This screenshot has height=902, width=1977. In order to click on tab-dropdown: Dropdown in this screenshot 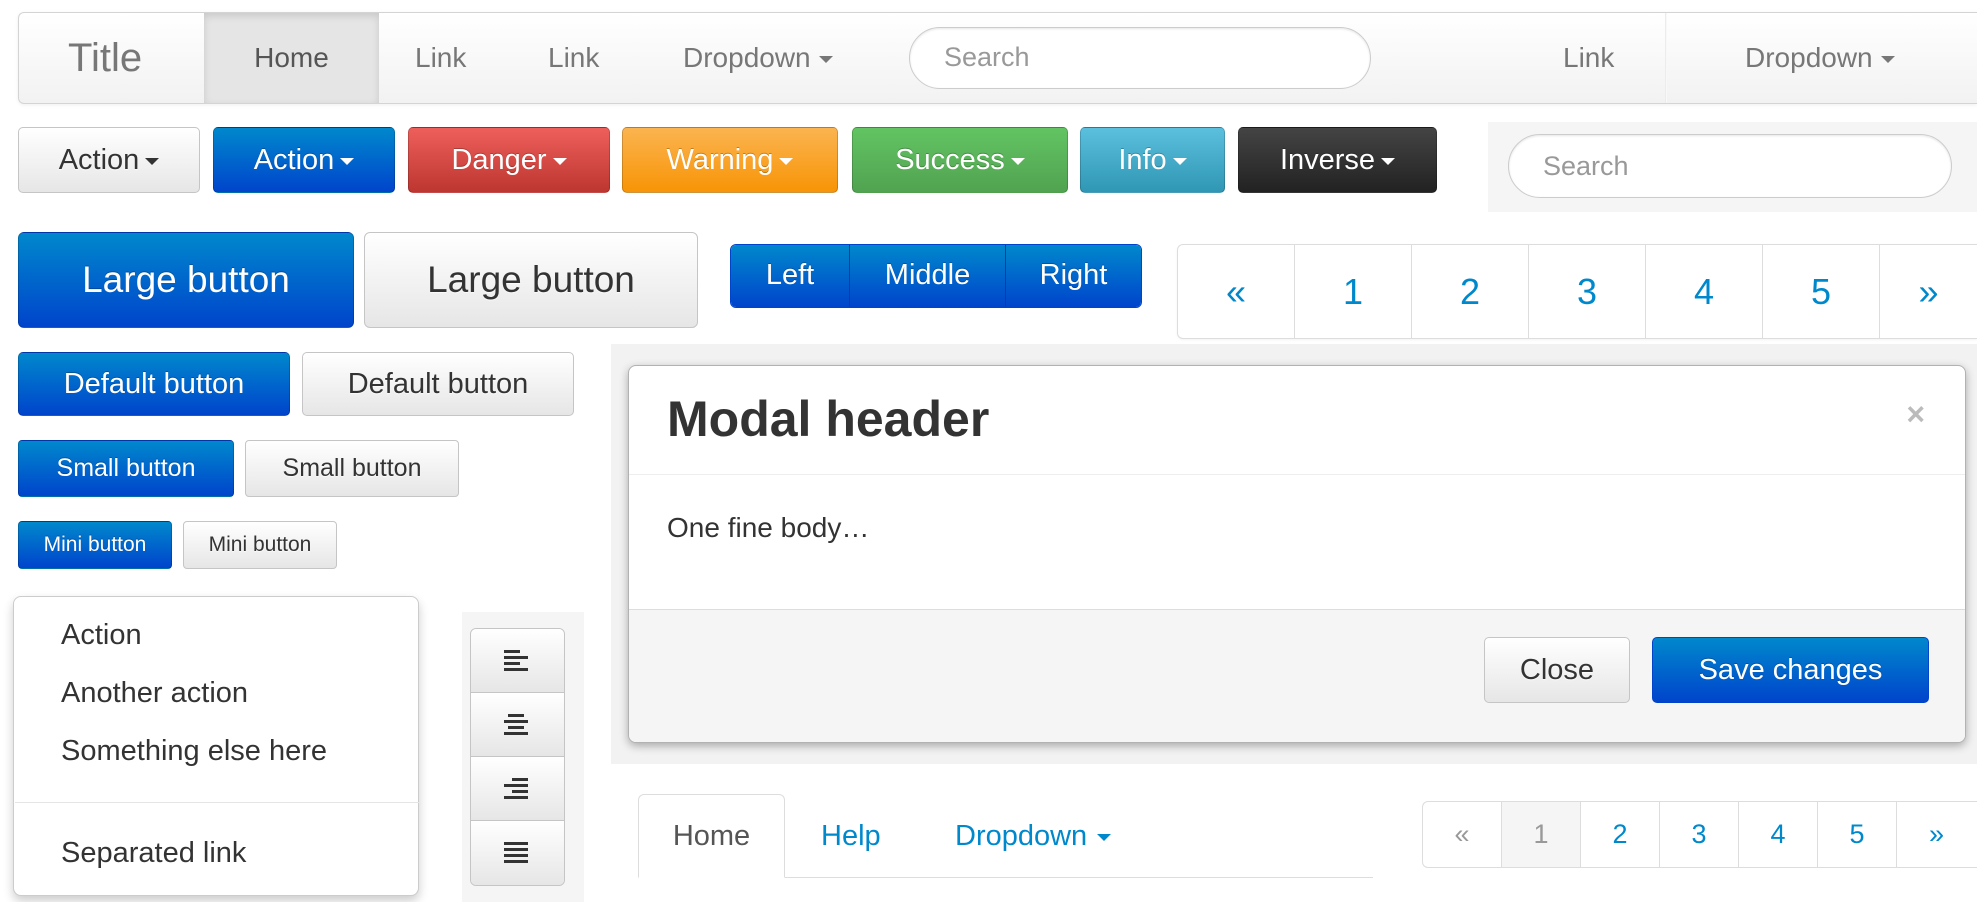, I will do `click(1033, 836)`.